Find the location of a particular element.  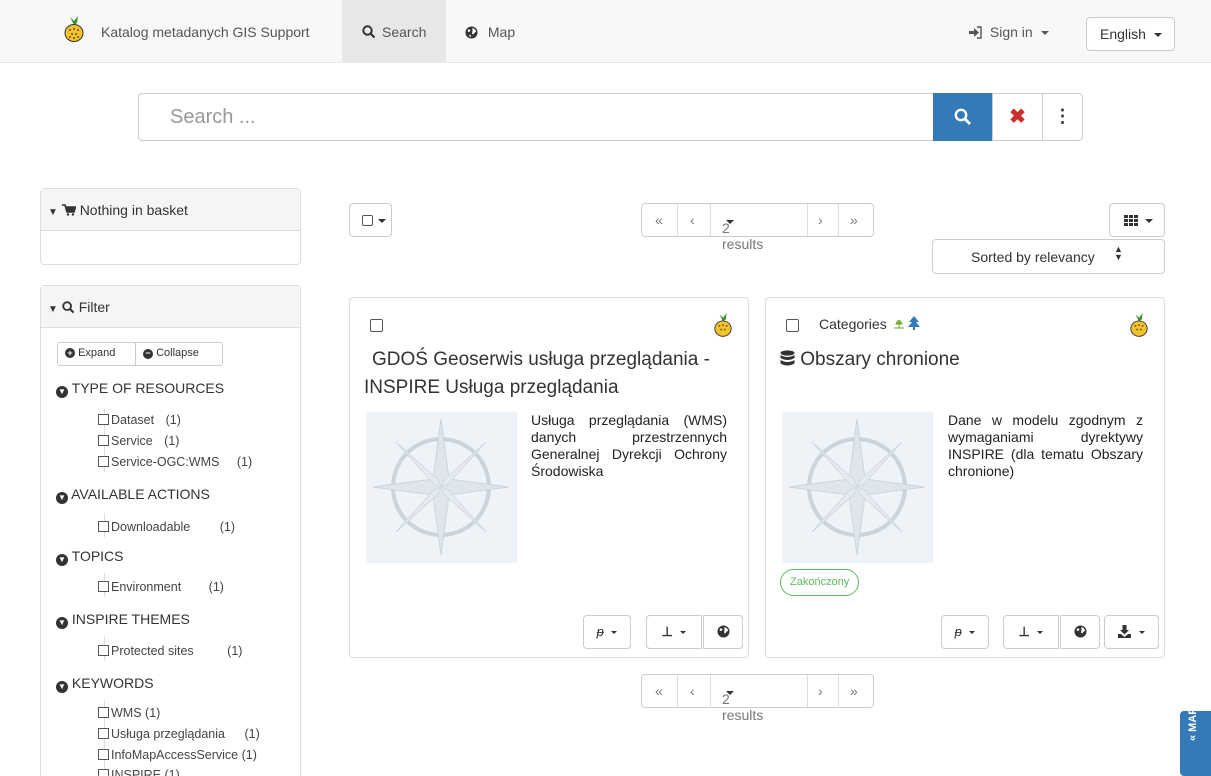

expand-all-button: + Expand is located at coordinates (96, 354).